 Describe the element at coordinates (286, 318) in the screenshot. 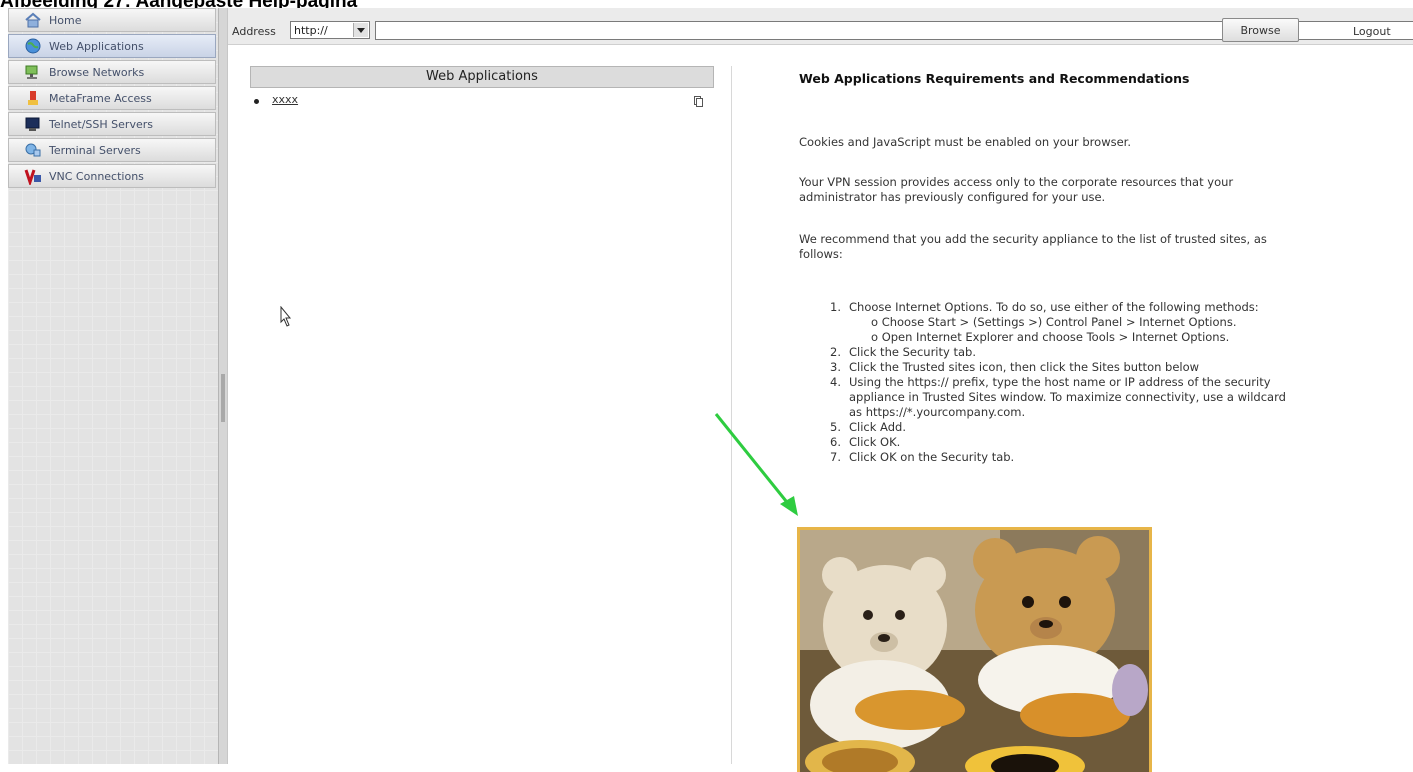

I see `mouse-cursor-icon` at that location.